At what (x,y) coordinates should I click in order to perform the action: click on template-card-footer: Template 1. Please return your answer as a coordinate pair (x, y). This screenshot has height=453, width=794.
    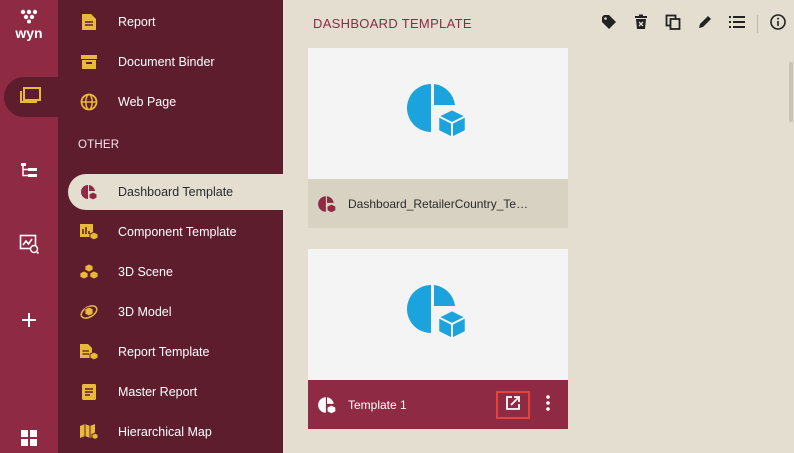
    Looking at the image, I should click on (438, 404).